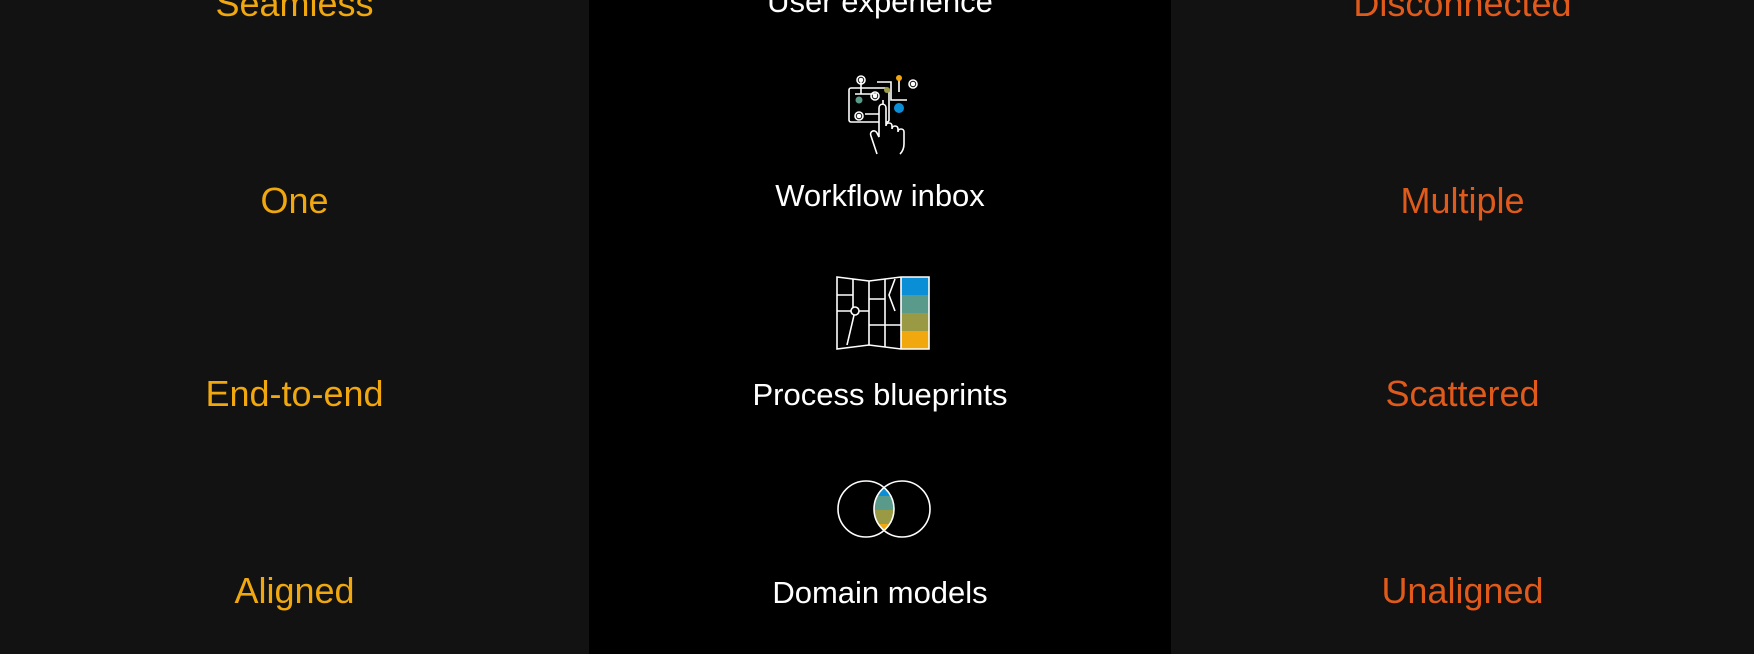 This screenshot has width=1754, height=654. Describe the element at coordinates (880, 195) in the screenshot. I see `mid-label-workflow-inbox: Workflow inbox` at that location.